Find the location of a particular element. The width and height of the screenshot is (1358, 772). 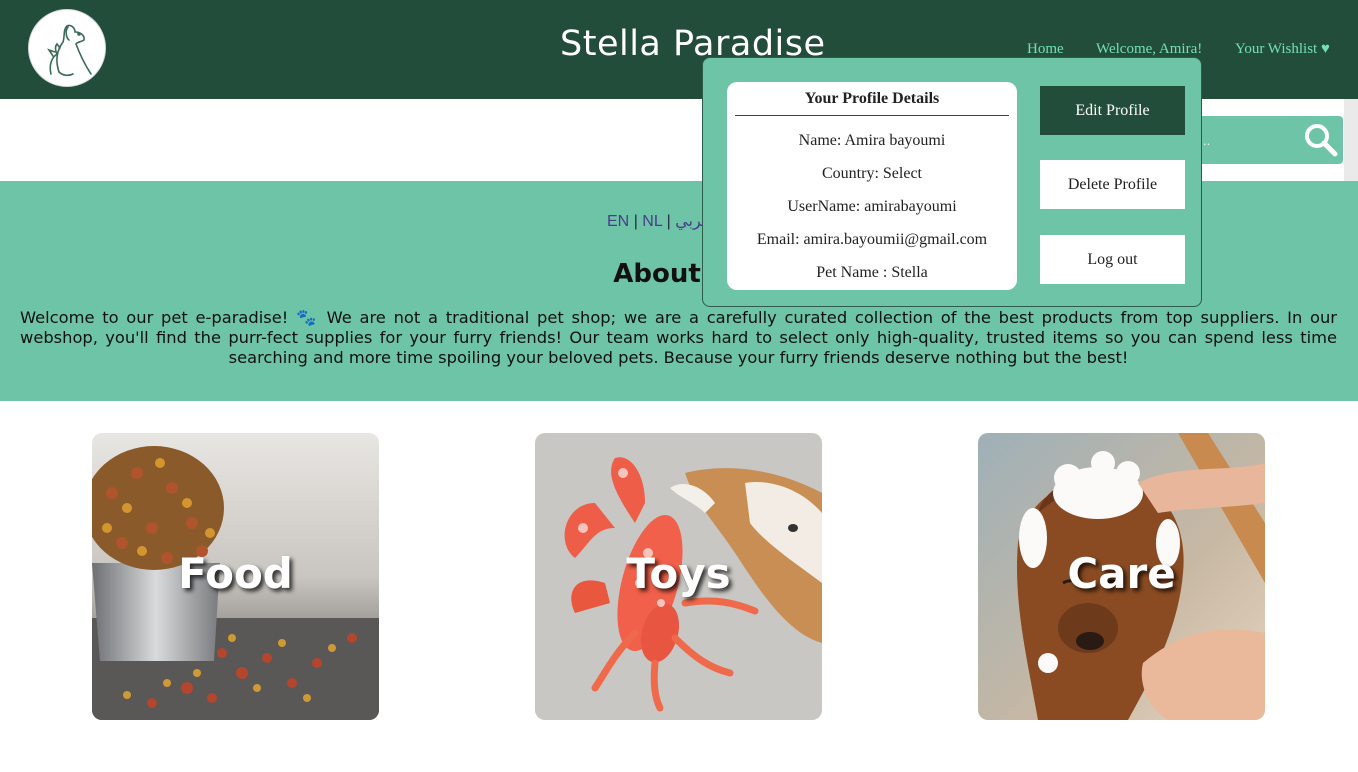

search-bar is located at coordinates (1269, 140).